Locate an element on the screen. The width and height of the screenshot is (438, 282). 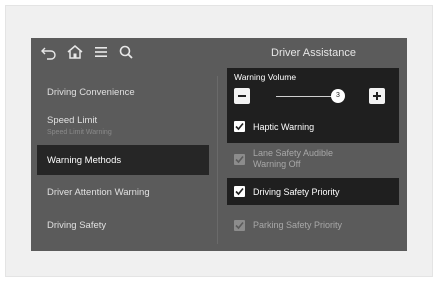
warning-volume-label: Warning Volume is located at coordinates (265, 77).